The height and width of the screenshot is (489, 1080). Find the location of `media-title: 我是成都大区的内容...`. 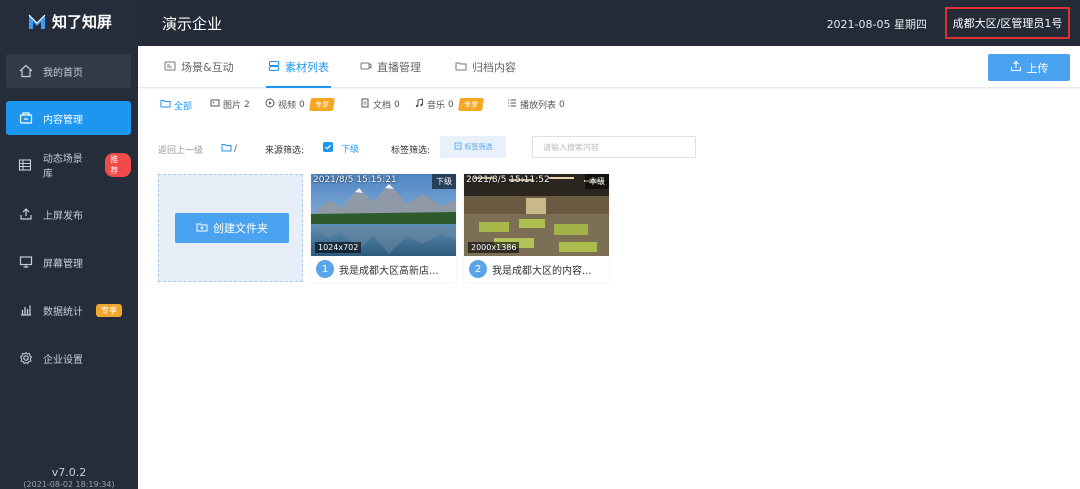

media-title: 我是成都大区的内容... is located at coordinates (542, 271).